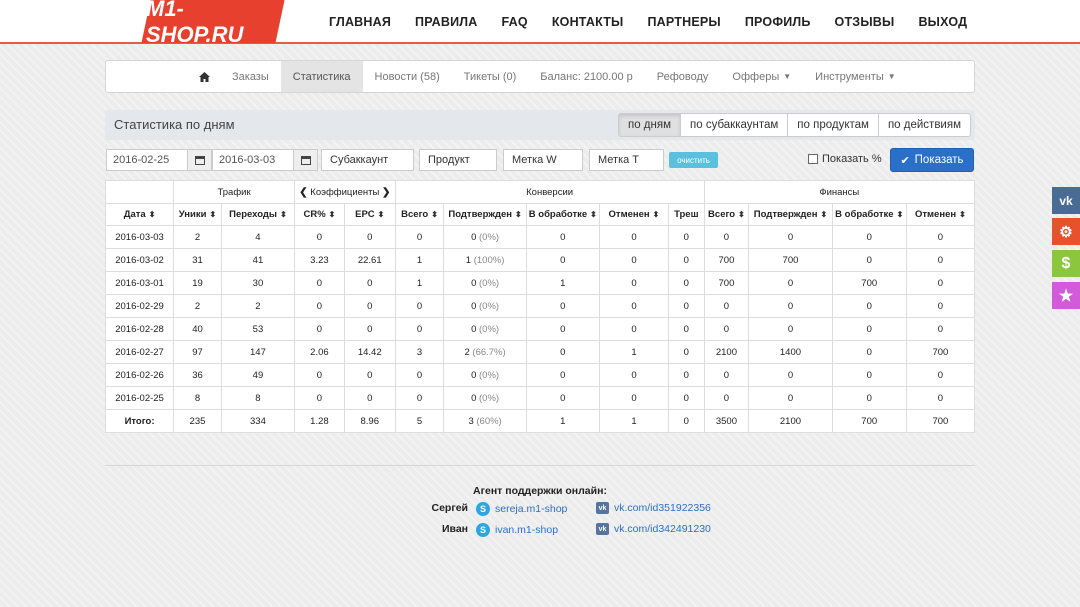 The width and height of the screenshot is (1080, 607). Describe the element at coordinates (932, 160) in the screenshot. I see `show-button: ✔ Показать` at that location.